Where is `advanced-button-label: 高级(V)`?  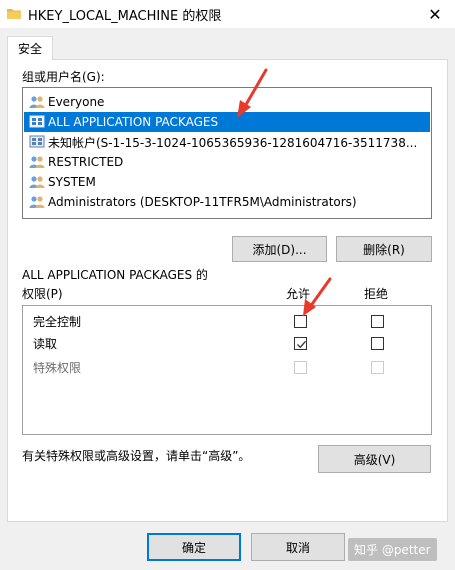
advanced-button-label: 高级(V) is located at coordinates (374, 459).